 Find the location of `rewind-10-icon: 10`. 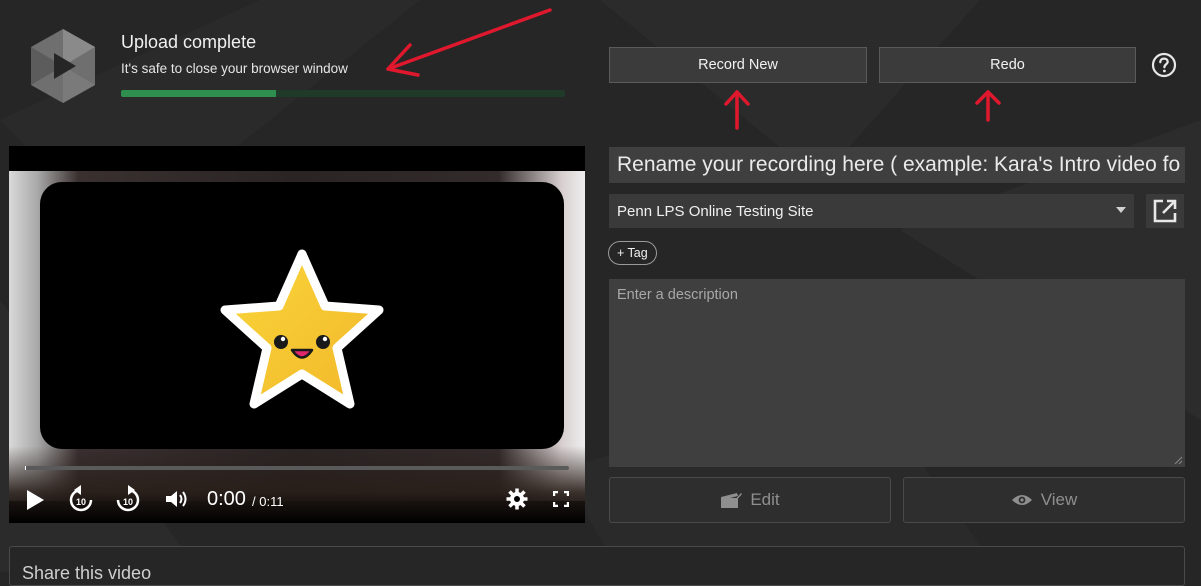

rewind-10-icon: 10 is located at coordinates (81, 499).